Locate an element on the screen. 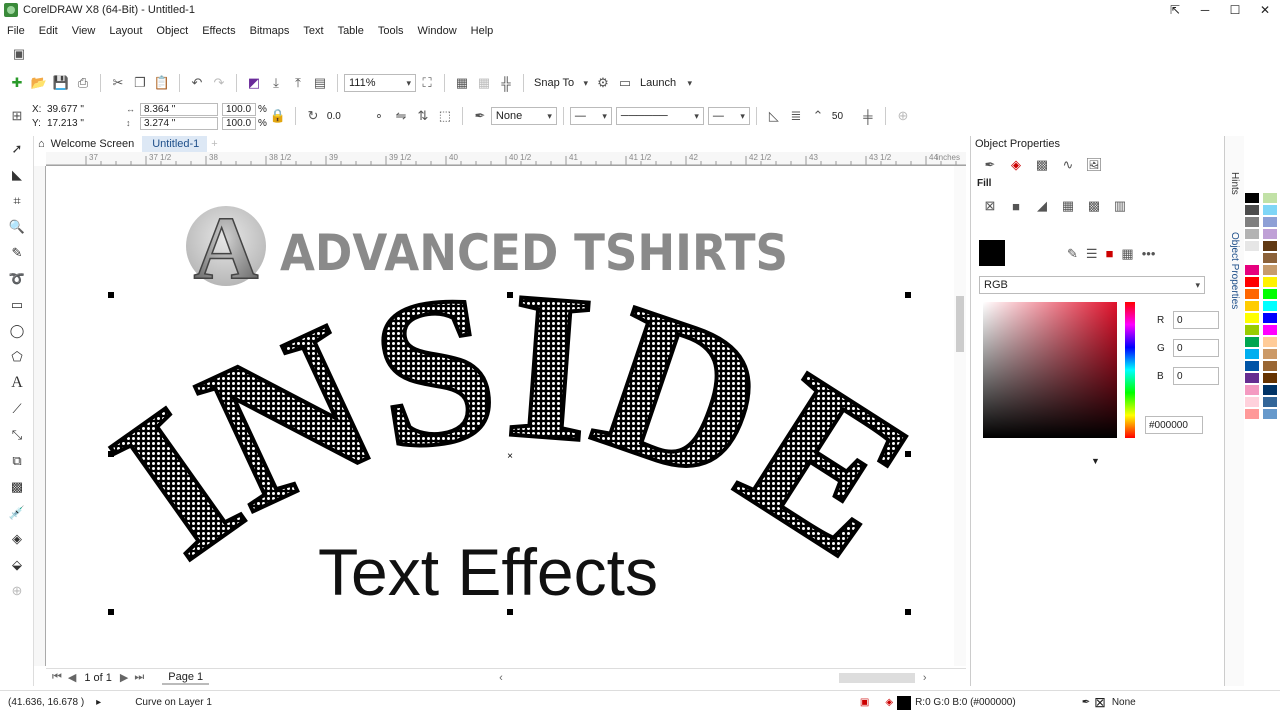 The image size is (1280, 720). menu-bitmaps: Bitmaps is located at coordinates (270, 31).